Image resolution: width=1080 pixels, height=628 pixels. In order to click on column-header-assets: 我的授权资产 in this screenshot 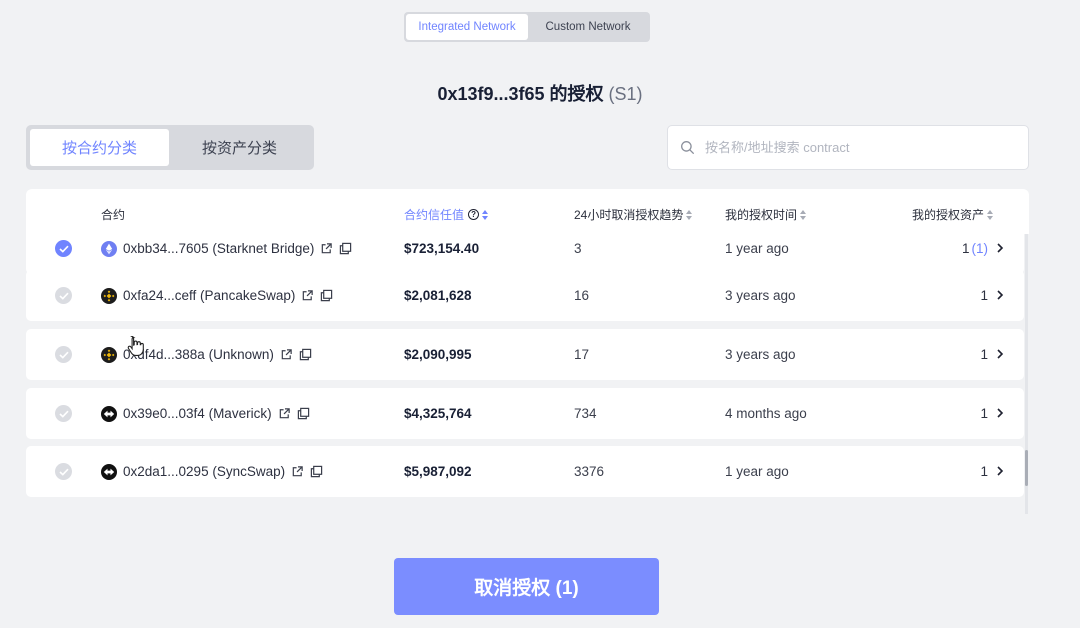, I will do `click(953, 214)`.